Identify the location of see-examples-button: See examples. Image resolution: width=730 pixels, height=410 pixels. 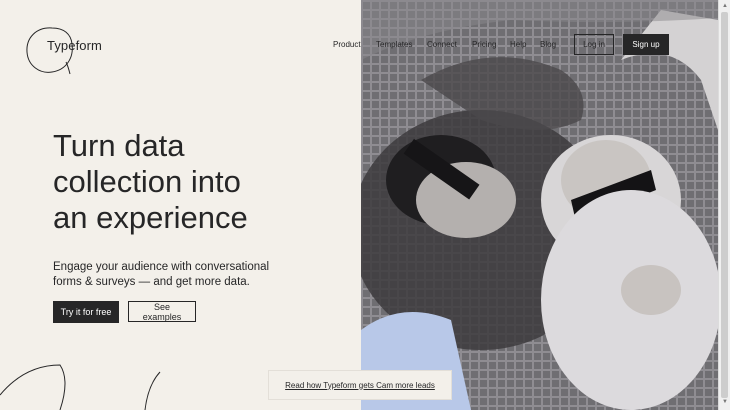
(162, 311).